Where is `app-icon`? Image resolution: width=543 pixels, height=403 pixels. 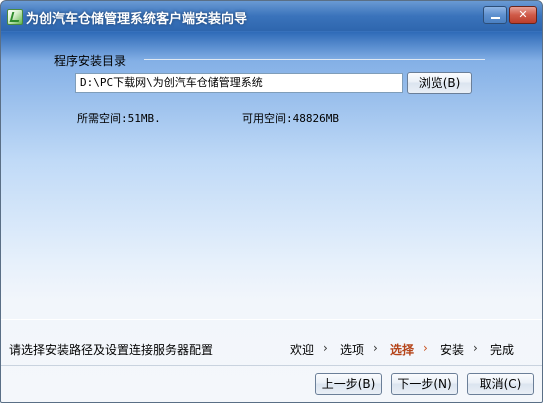
app-icon is located at coordinates (15, 17).